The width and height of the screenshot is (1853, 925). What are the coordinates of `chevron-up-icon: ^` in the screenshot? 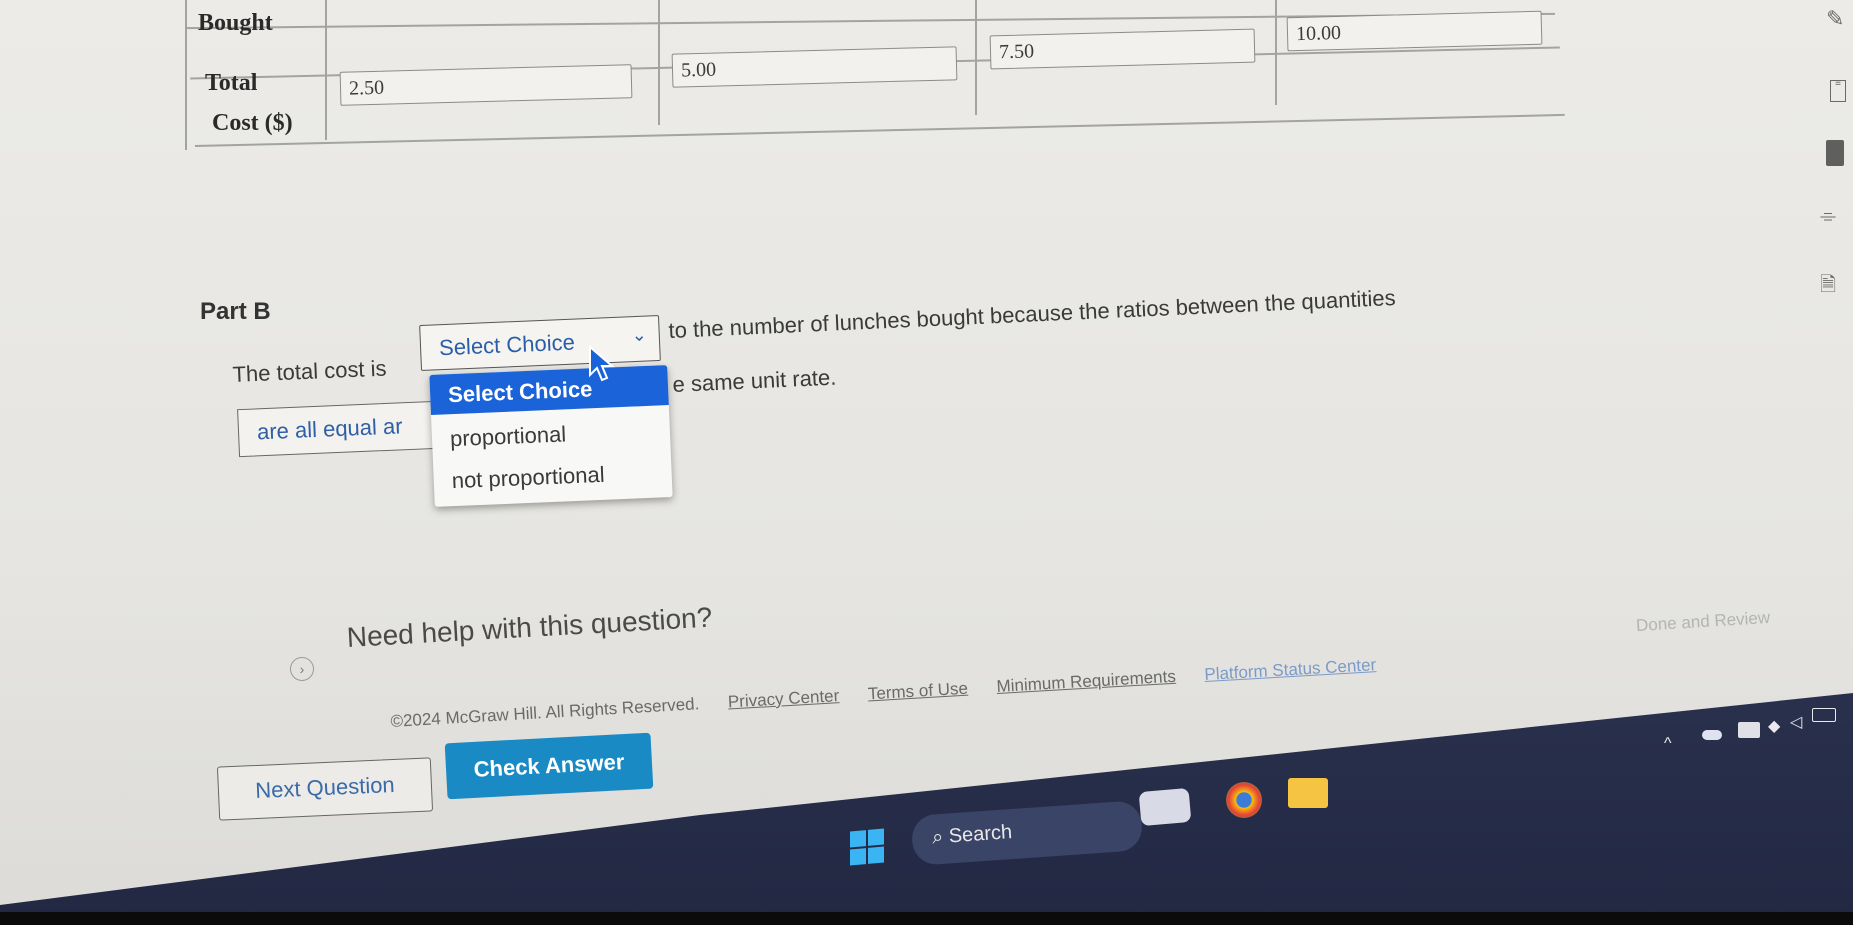 It's located at (1668, 744).